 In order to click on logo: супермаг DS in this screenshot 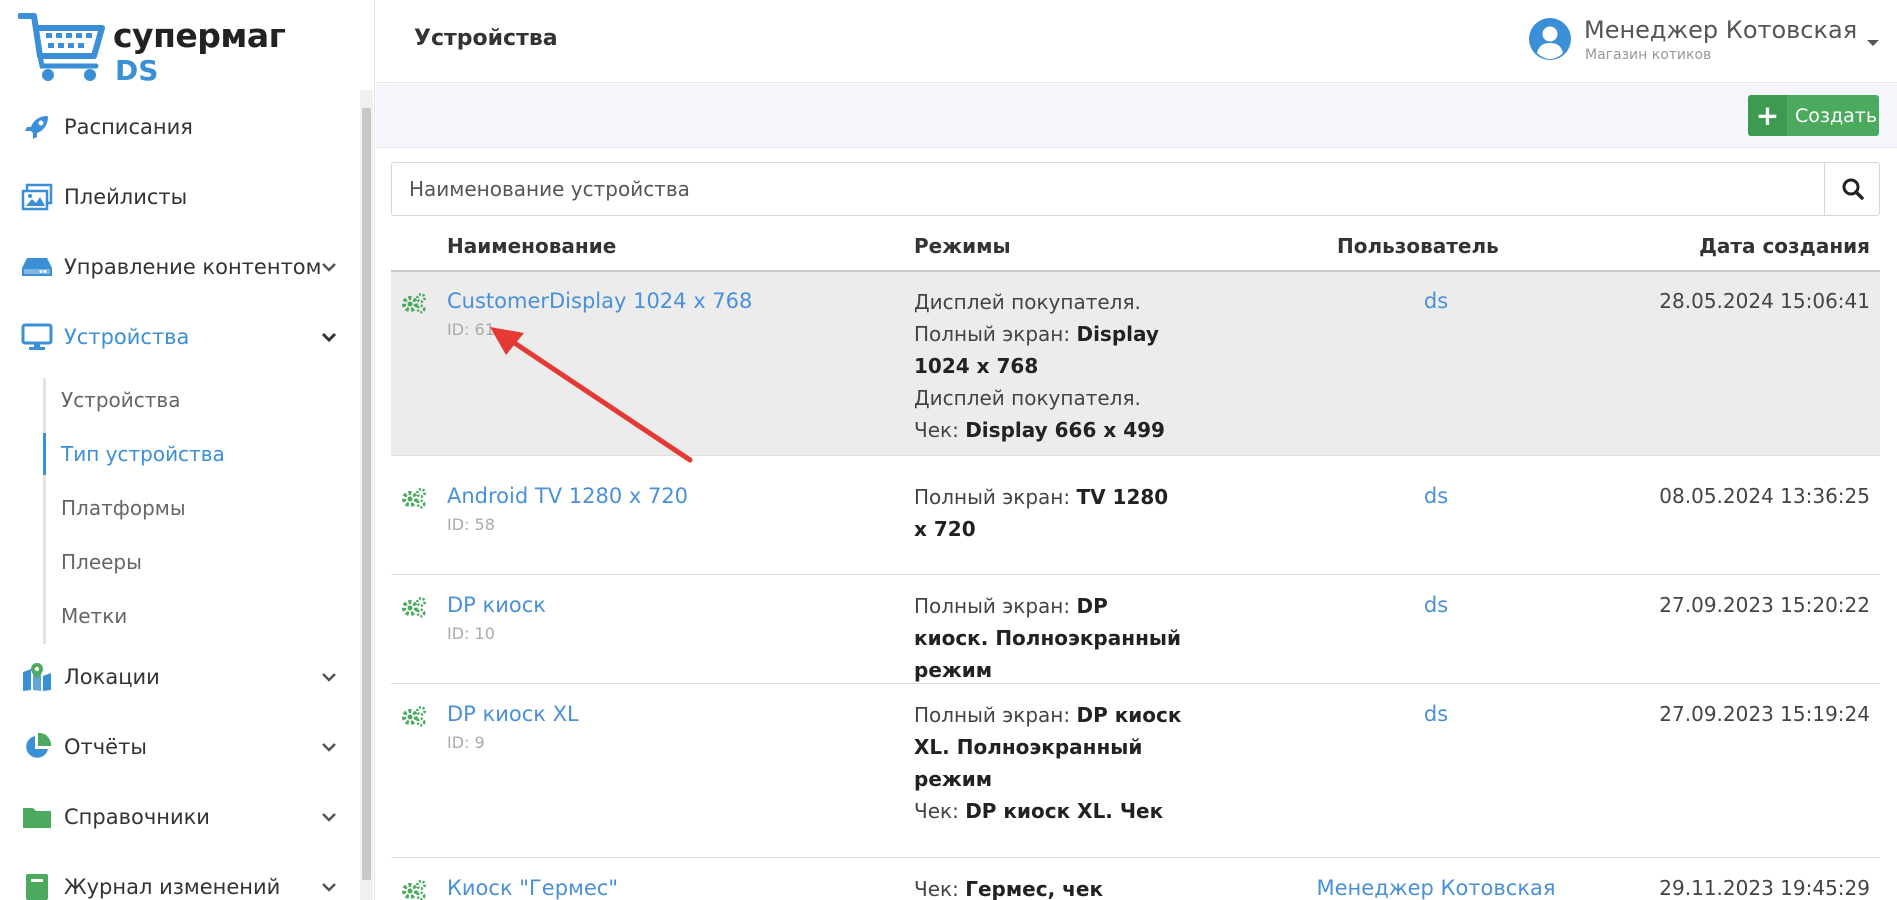, I will do `click(152, 48)`.